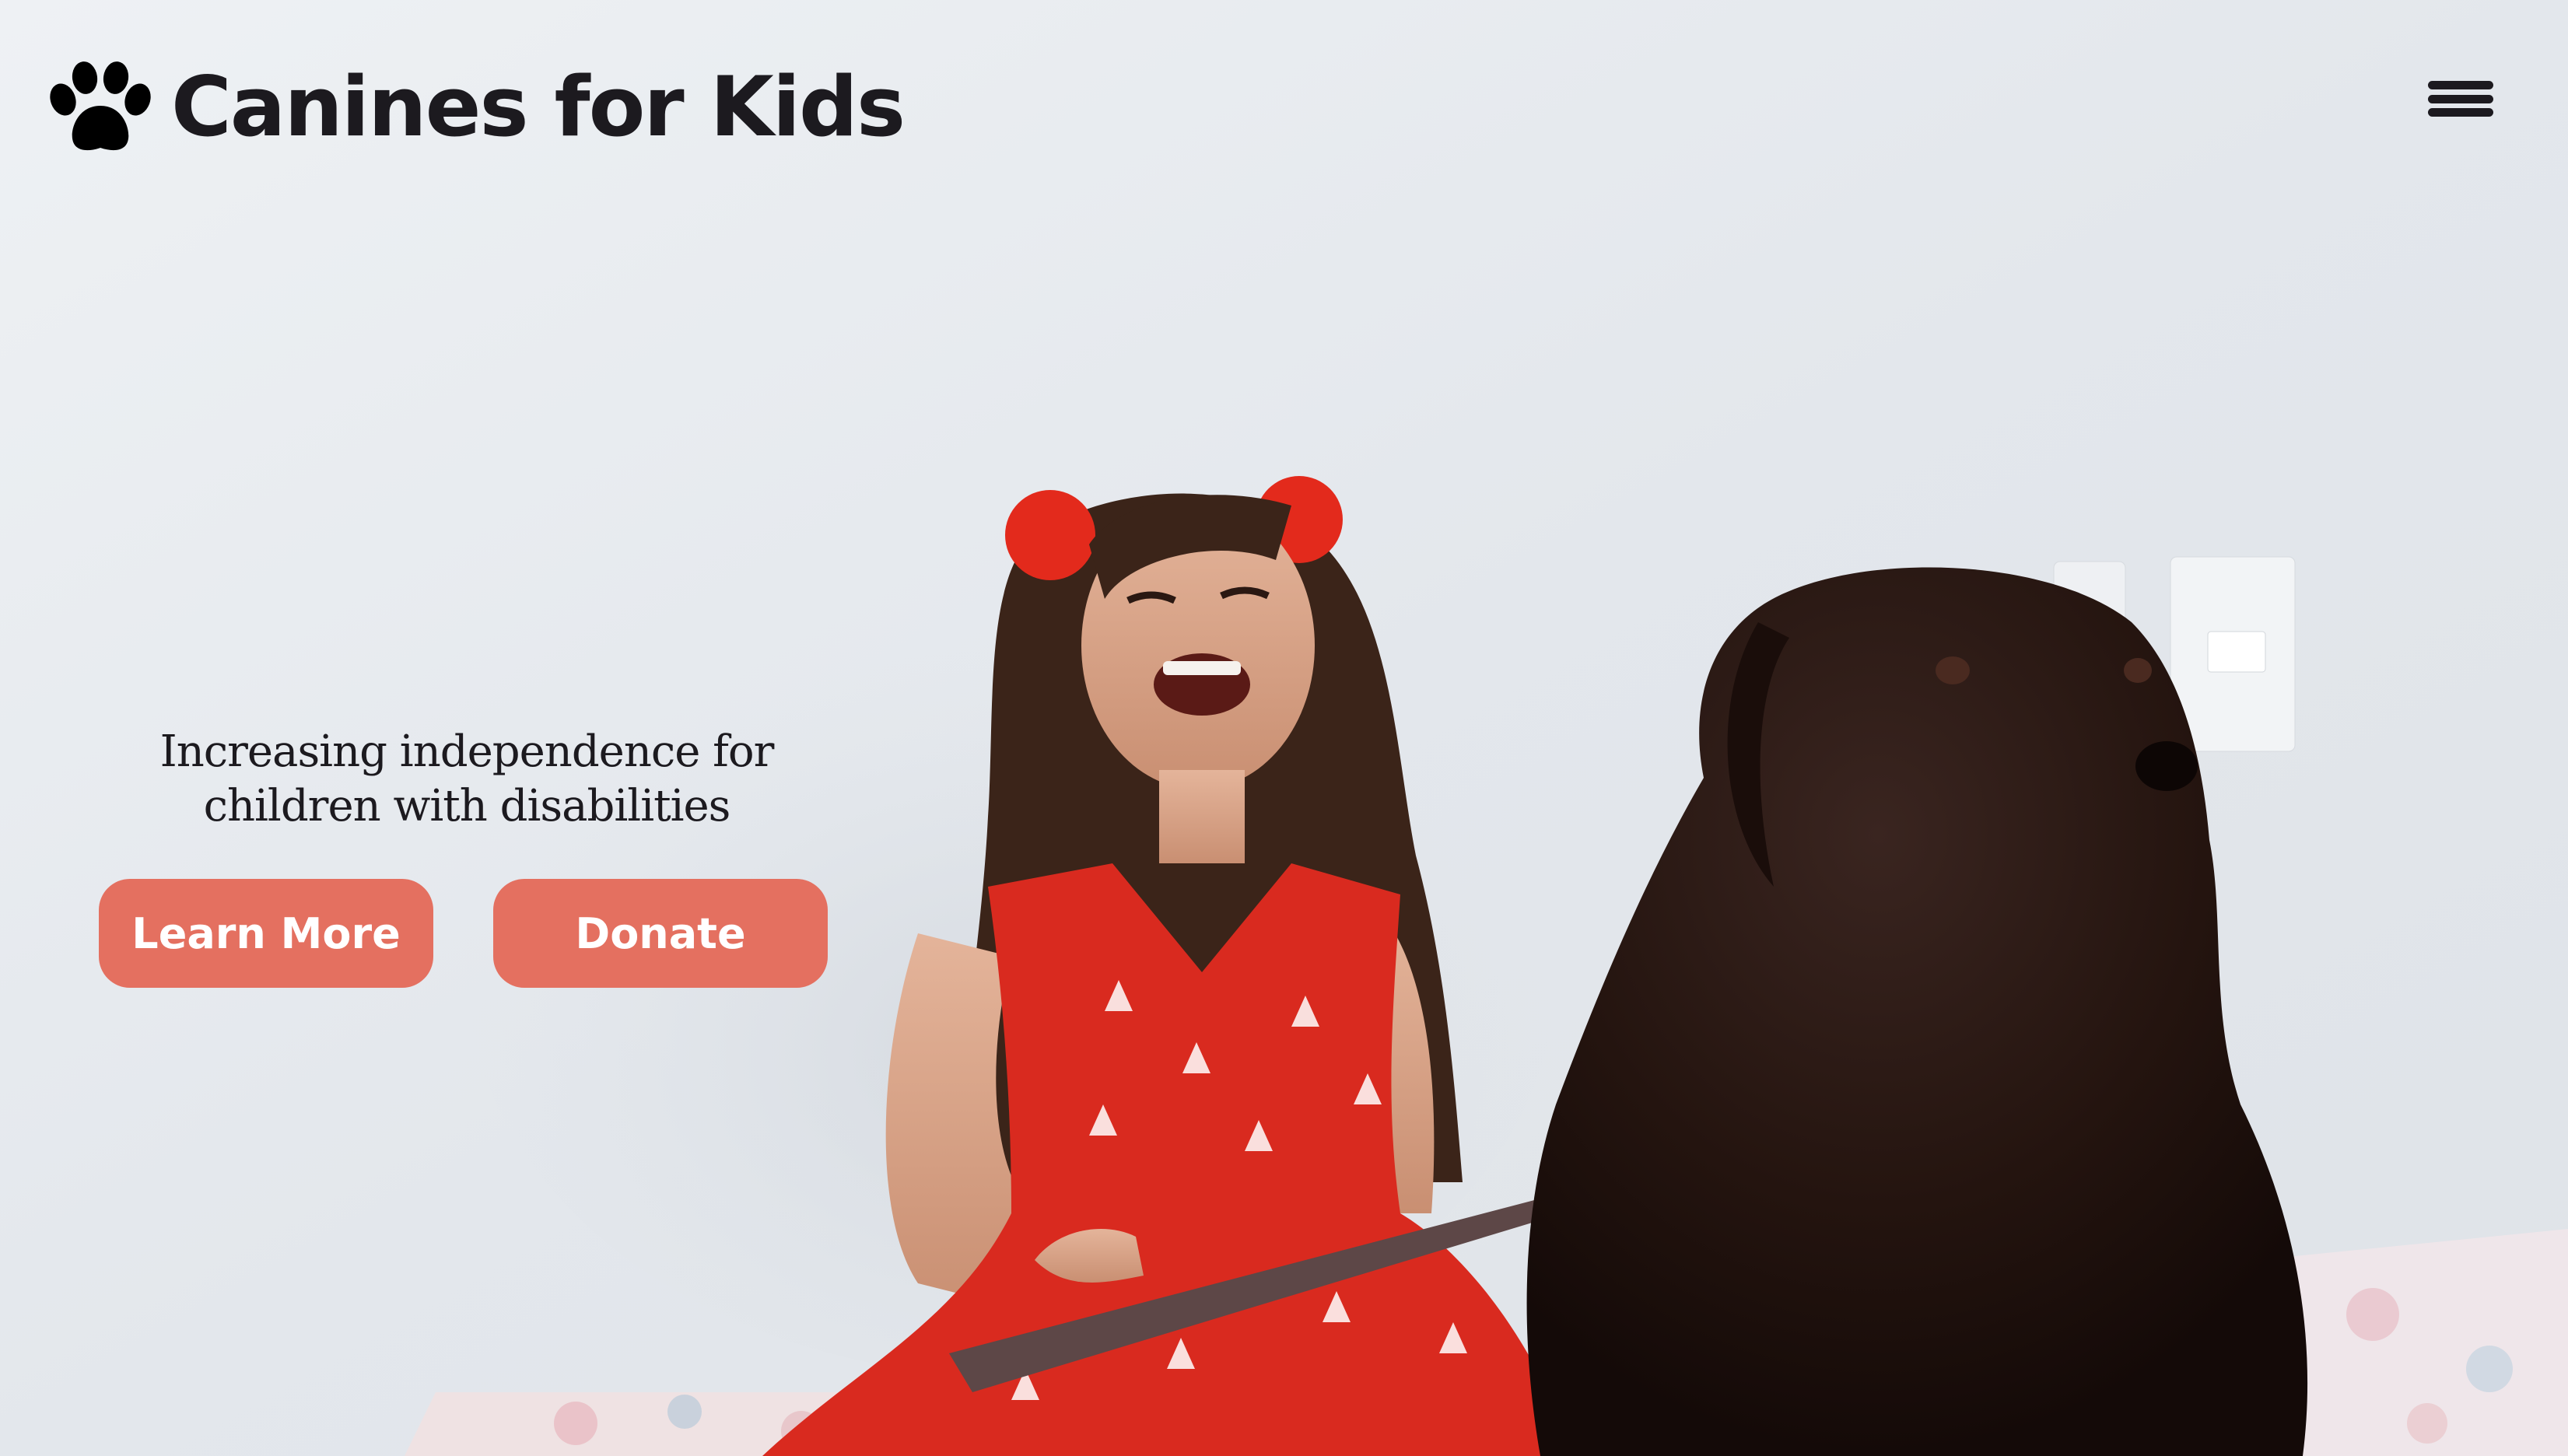 The image size is (2568, 1456). What do you see at coordinates (1050, 535) in the screenshot?
I see `red-pompom-left` at bounding box center [1050, 535].